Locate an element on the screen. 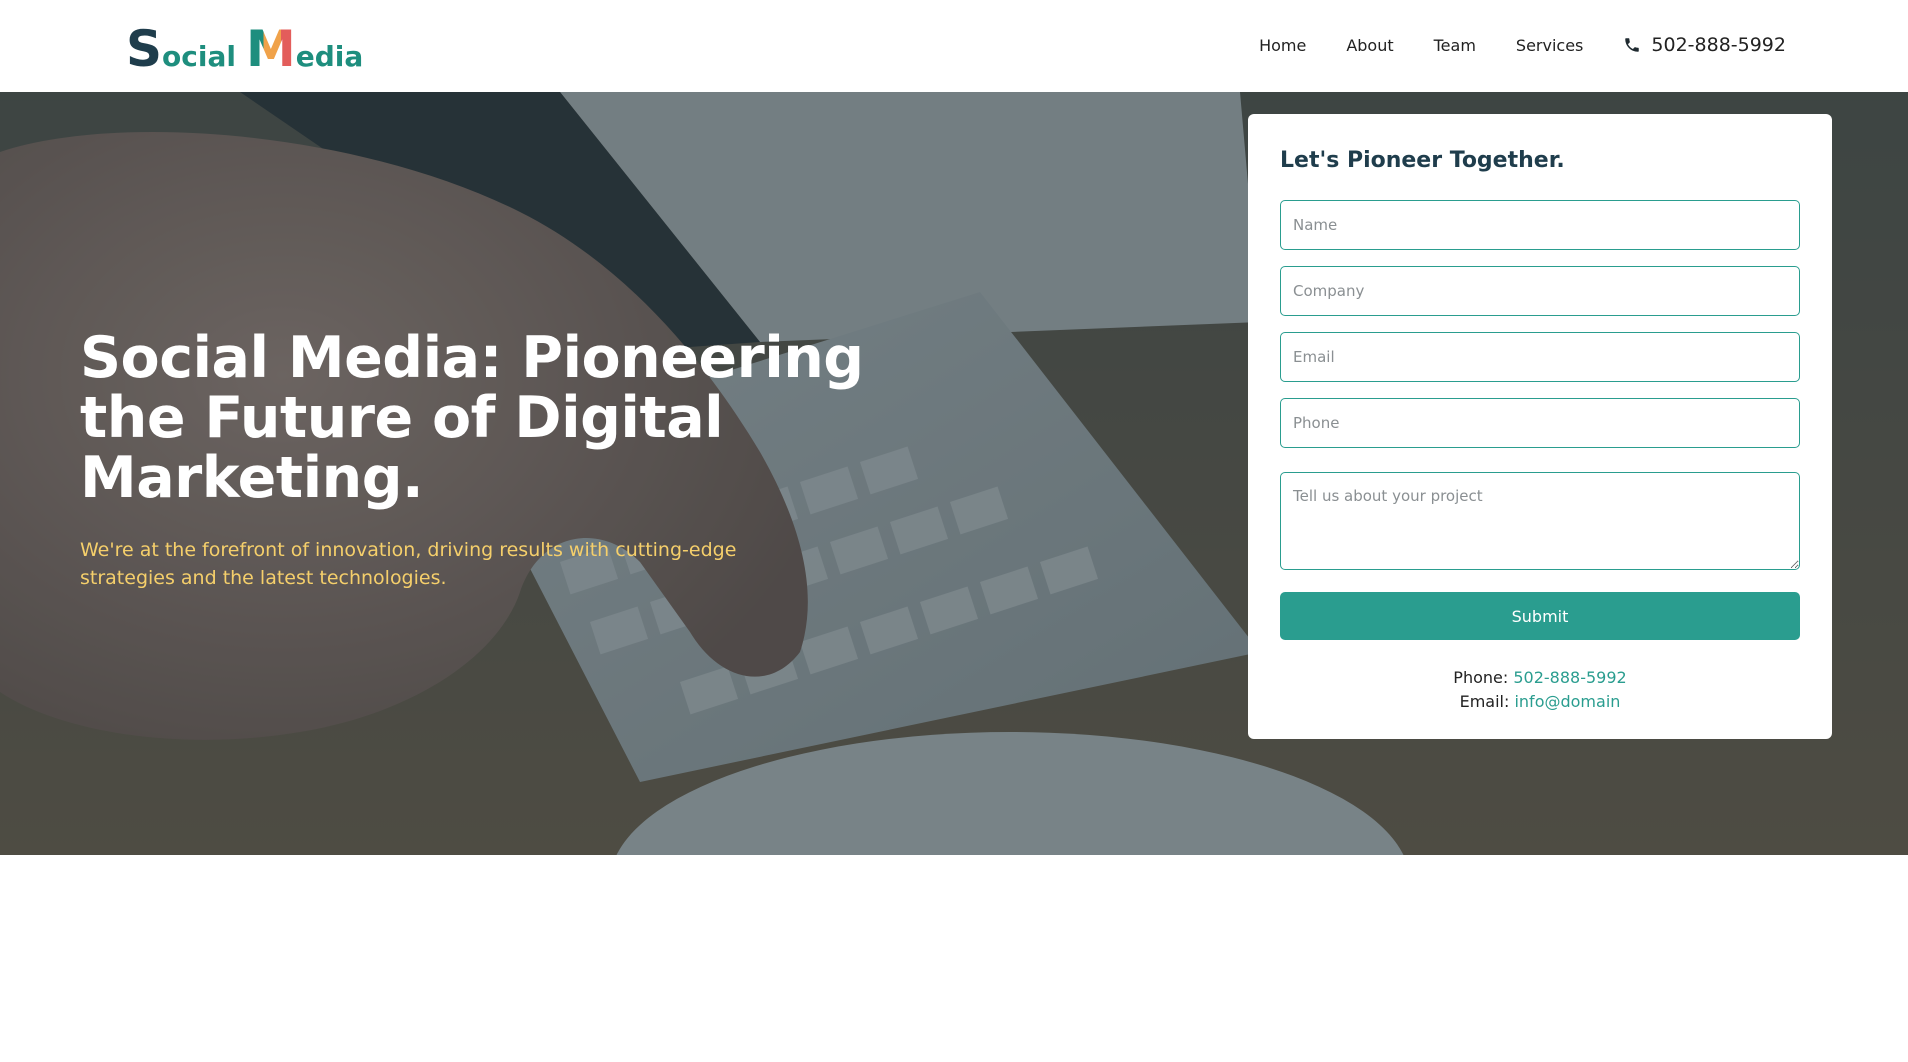  nav-about: About is located at coordinates (1369, 45).